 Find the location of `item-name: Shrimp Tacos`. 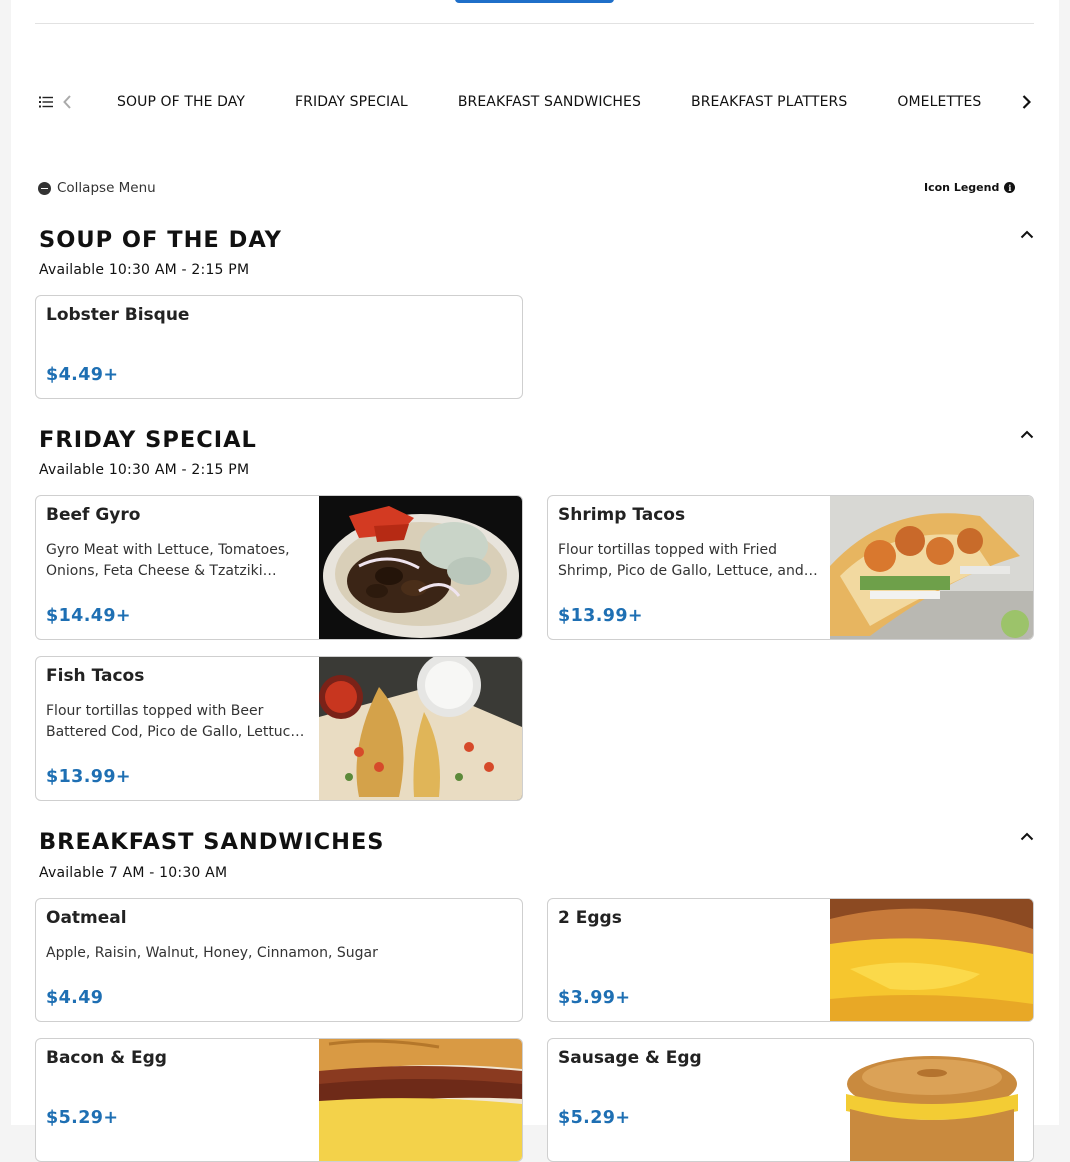

item-name: Shrimp Tacos is located at coordinates (622, 515).